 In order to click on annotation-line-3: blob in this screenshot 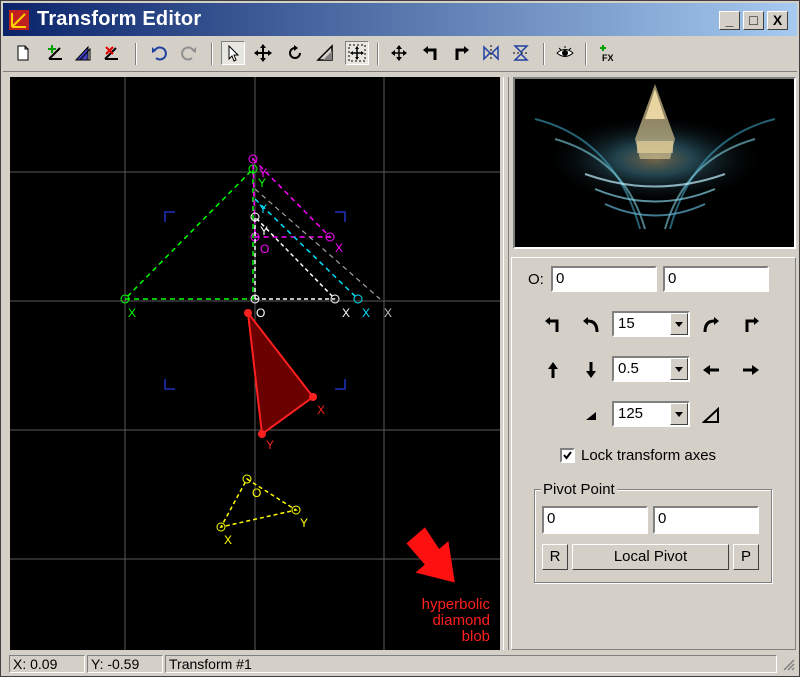, I will do `click(475, 636)`.